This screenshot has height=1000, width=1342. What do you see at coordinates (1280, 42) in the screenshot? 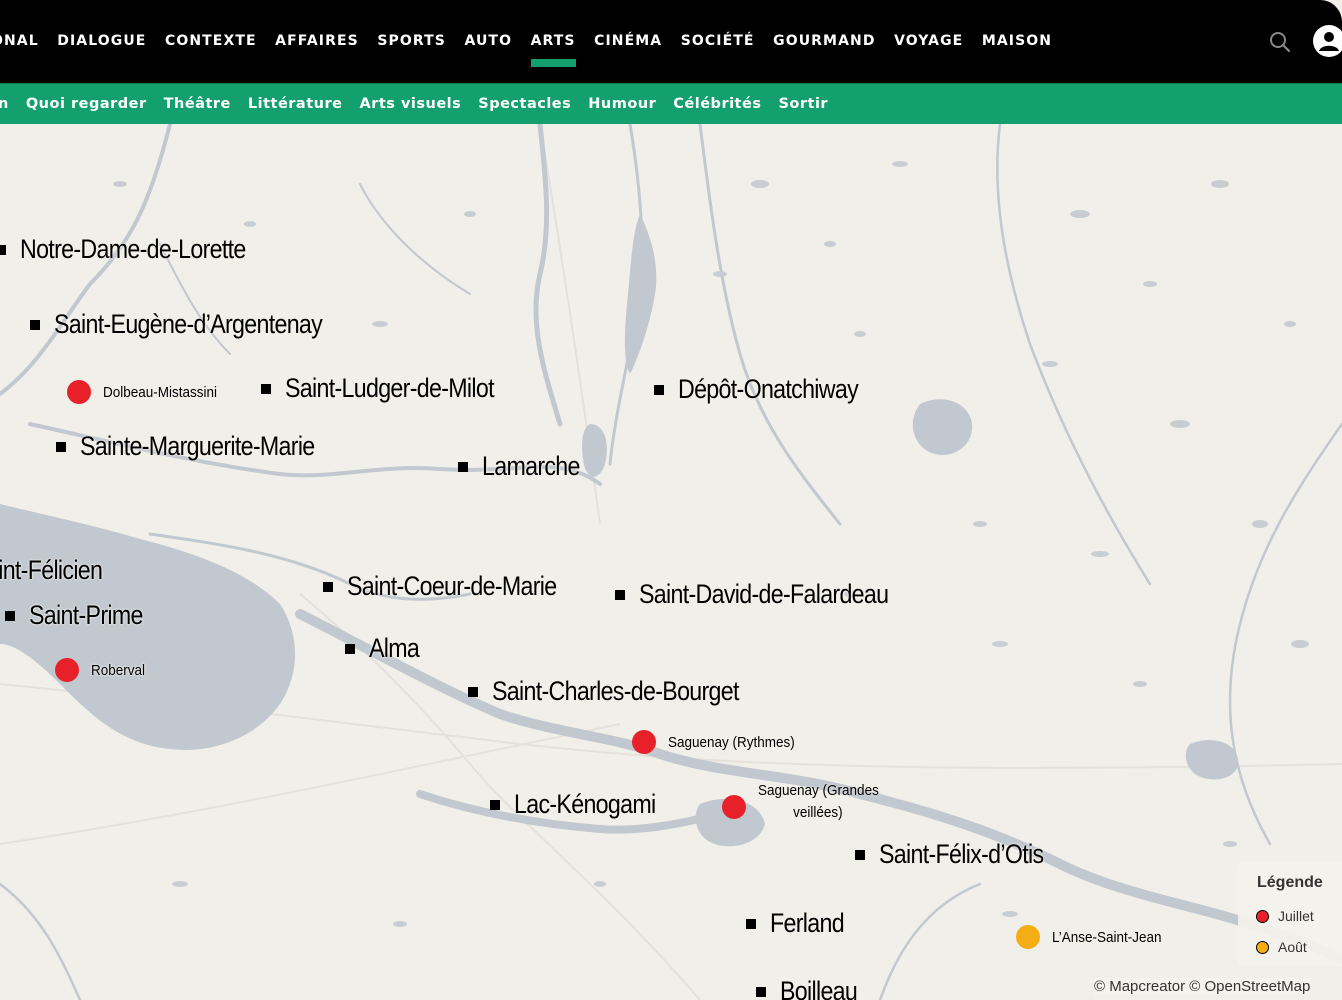
I see `search-icon` at bounding box center [1280, 42].